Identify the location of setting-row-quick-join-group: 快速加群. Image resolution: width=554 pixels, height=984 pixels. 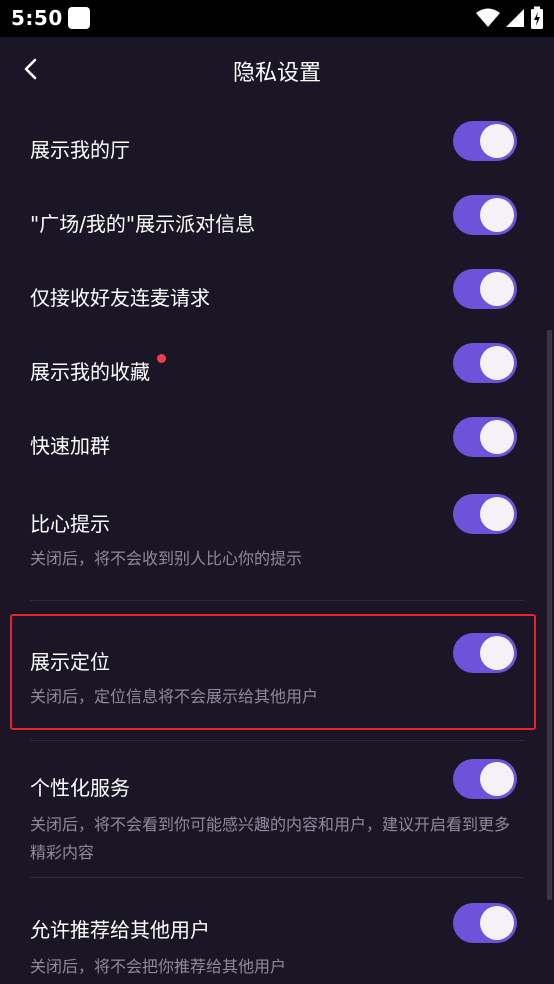
(277, 442).